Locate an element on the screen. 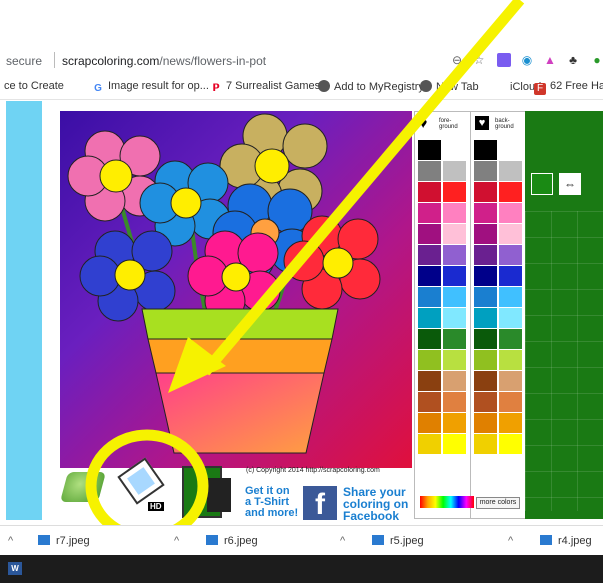 The image size is (603, 583). word-icon: W is located at coordinates (15, 568).